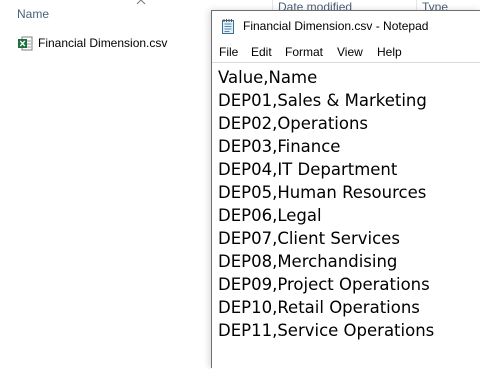 The width and height of the screenshot is (480, 369). I want to click on sort-ascending-icon, so click(141, 2).